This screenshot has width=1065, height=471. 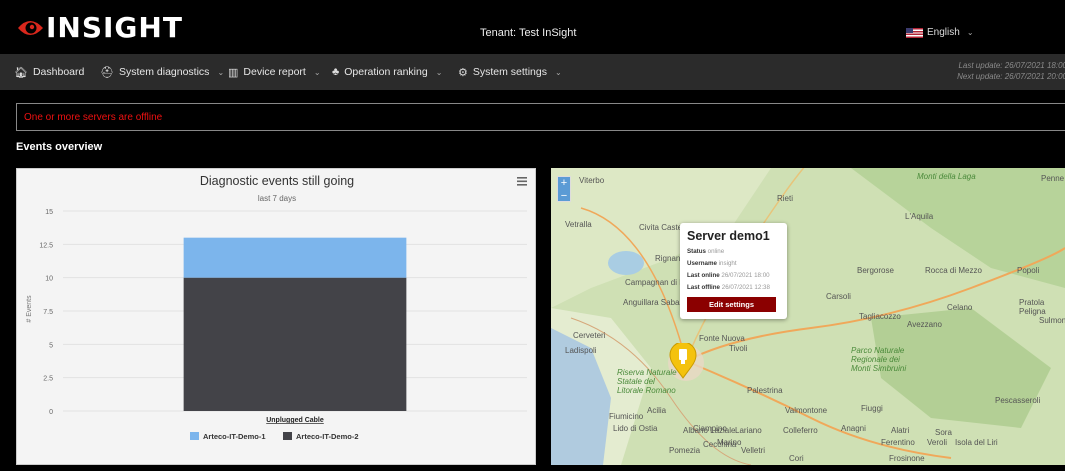 I want to click on map-place-label: Veroli, so click(x=937, y=442).